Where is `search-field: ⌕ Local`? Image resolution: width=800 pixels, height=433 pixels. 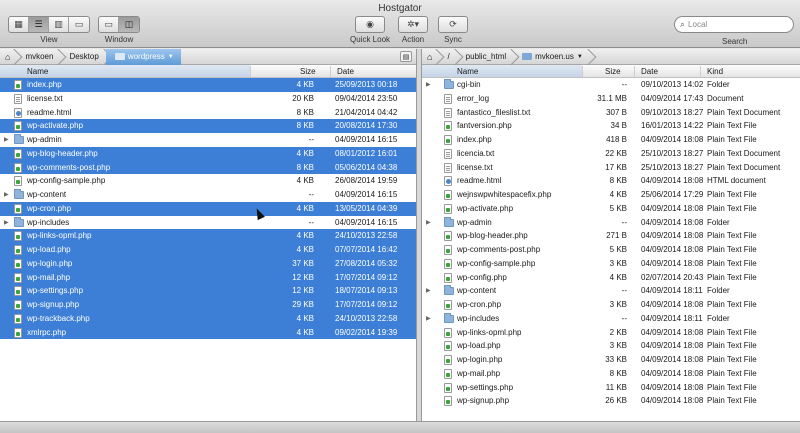 search-field: ⌕ Local is located at coordinates (734, 24).